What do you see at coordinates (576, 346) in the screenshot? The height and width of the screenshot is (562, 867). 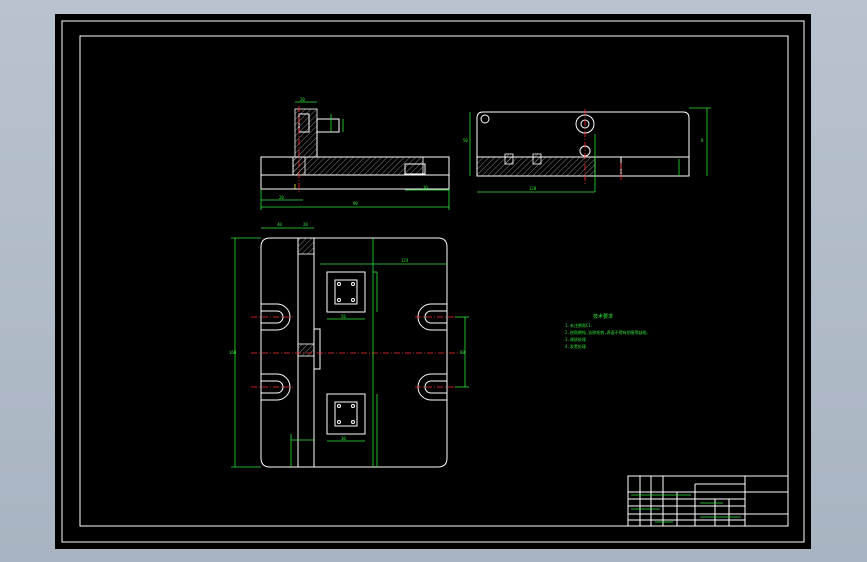 I see `note-line-4: 4.发黑处理.` at bounding box center [576, 346].